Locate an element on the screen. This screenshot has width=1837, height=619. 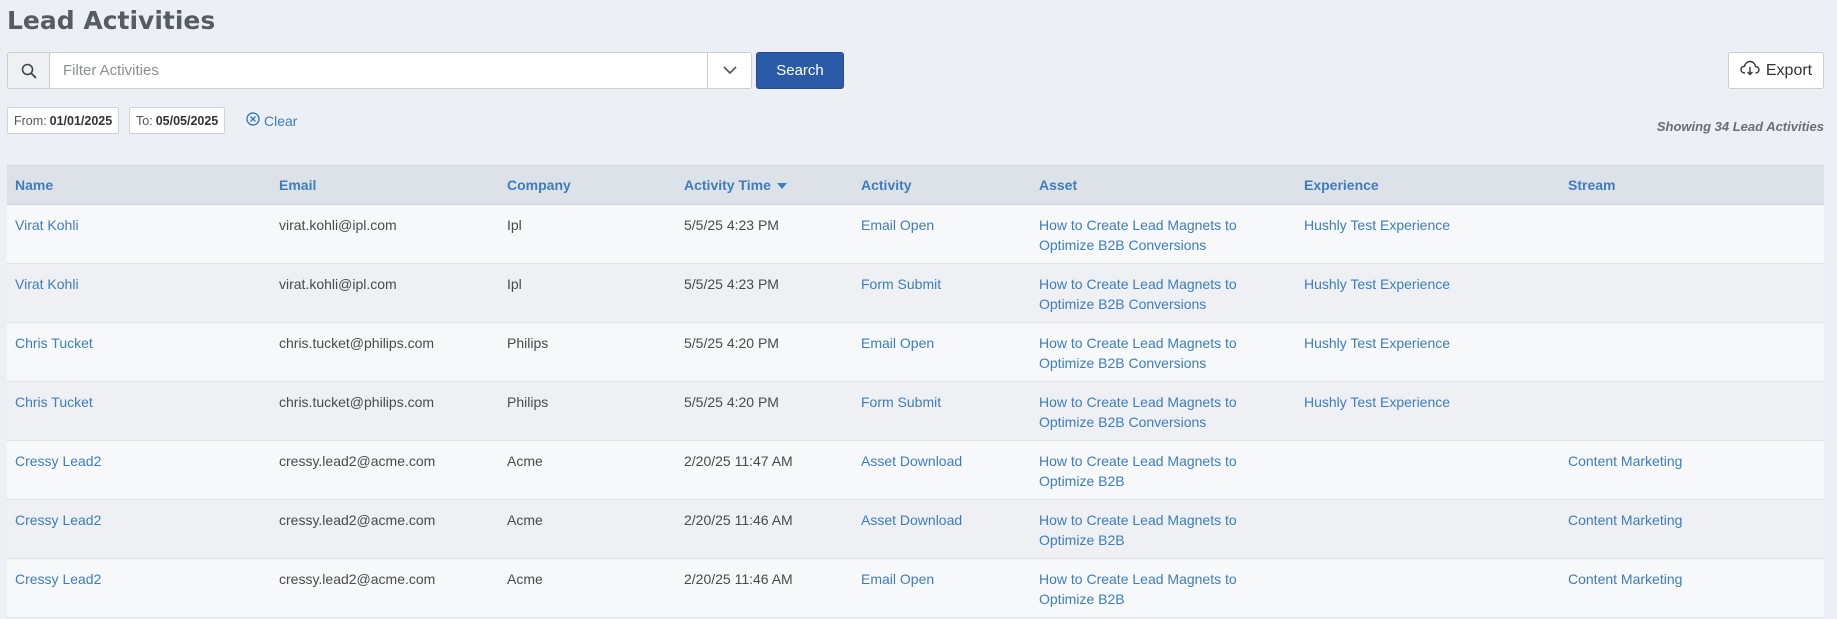
clear-filter-link: Clear is located at coordinates (271, 120).